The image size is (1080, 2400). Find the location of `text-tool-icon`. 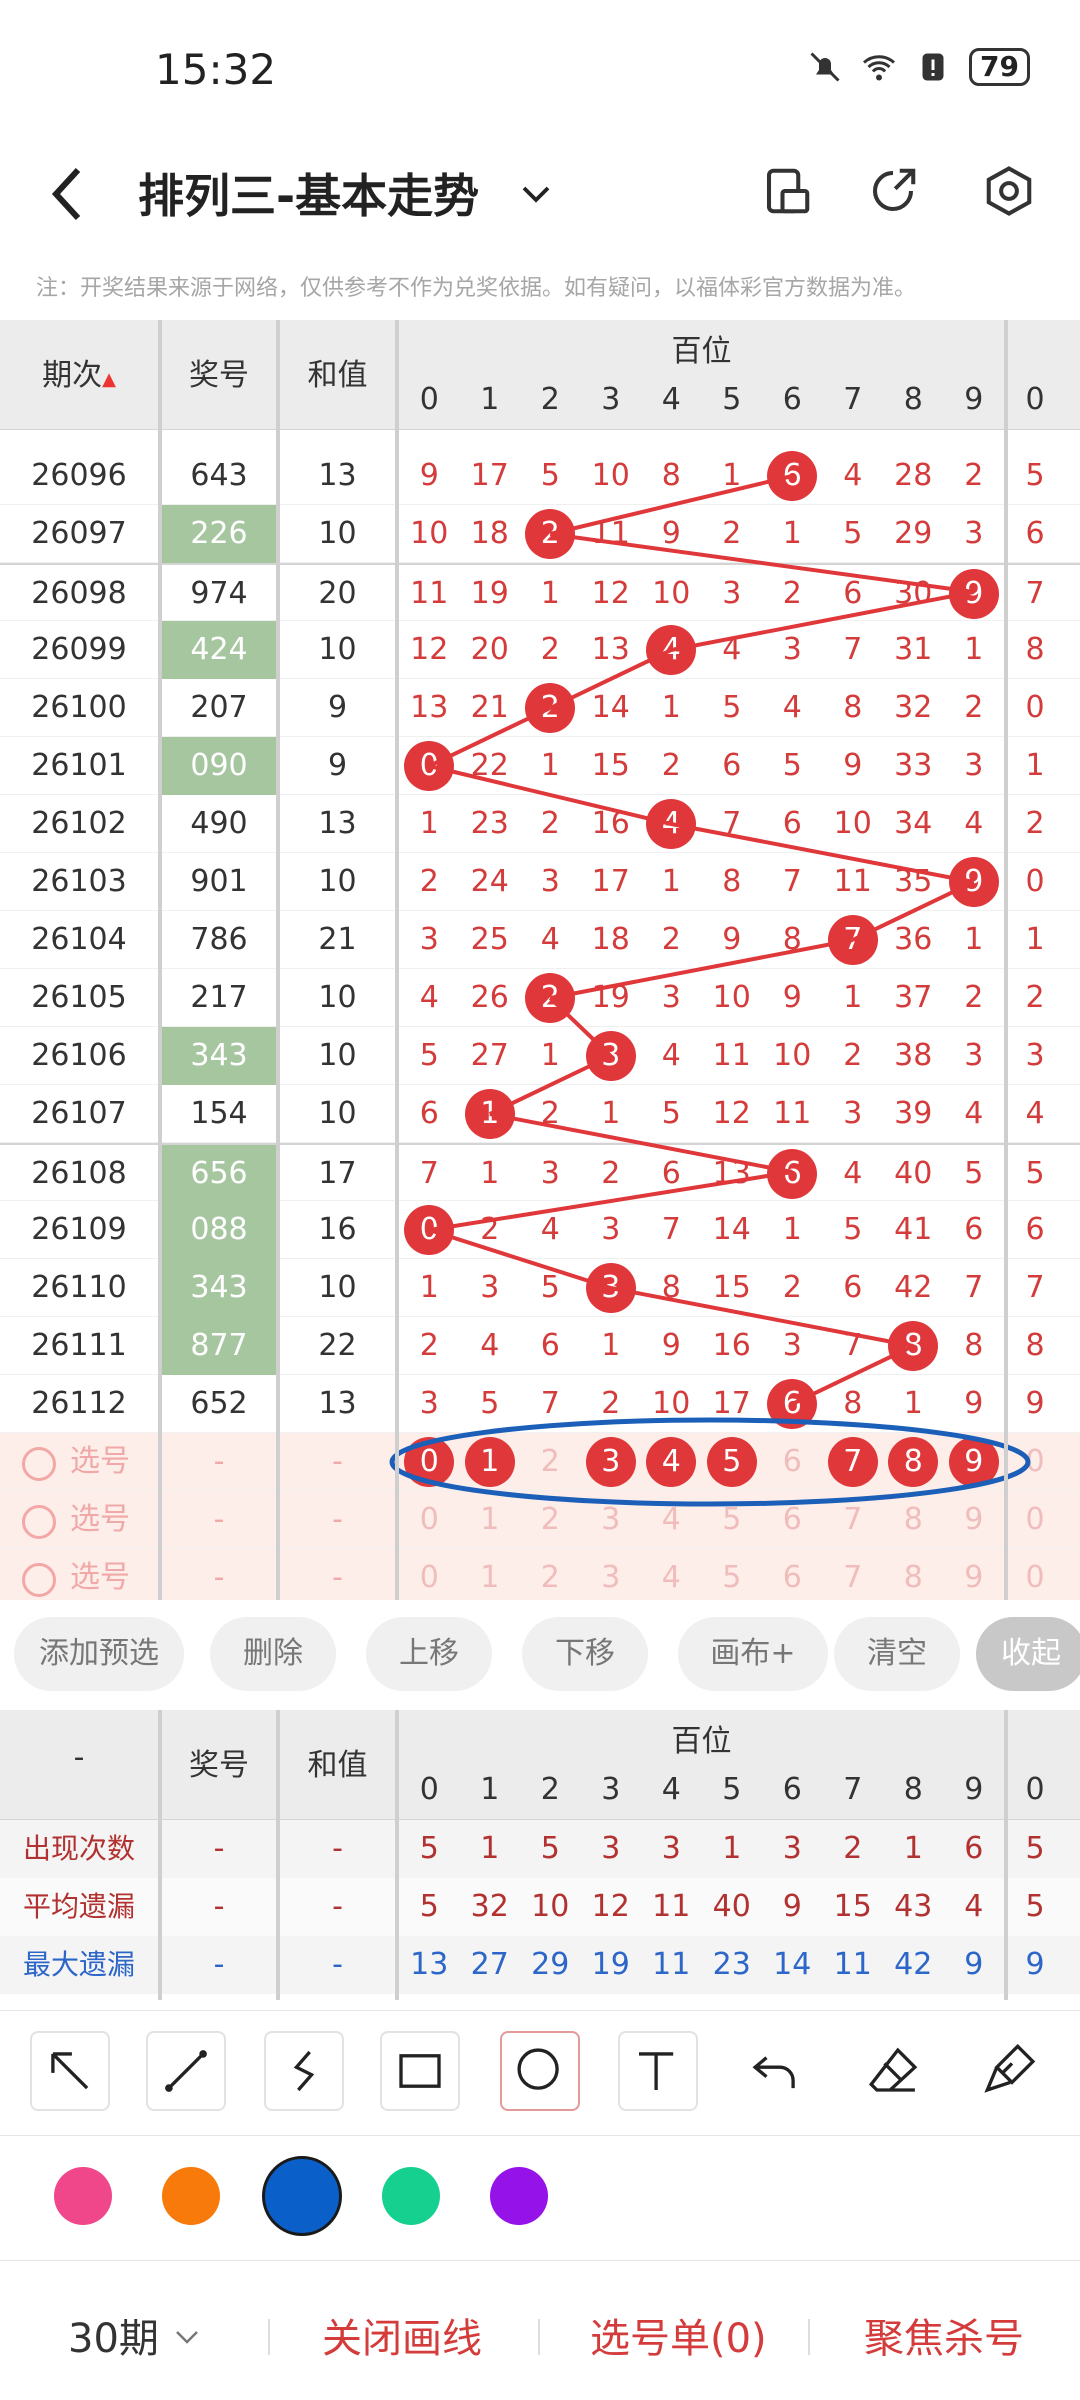

text-tool-icon is located at coordinates (658, 2071).